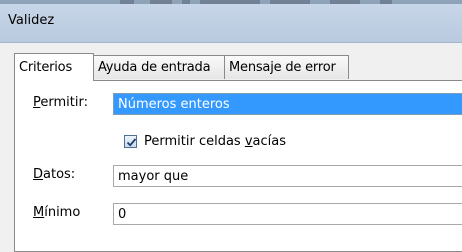 Image resolution: width=462 pixels, height=252 pixels. What do you see at coordinates (287, 104) in the screenshot?
I see `allow-dropdown: Números enteros` at bounding box center [287, 104].